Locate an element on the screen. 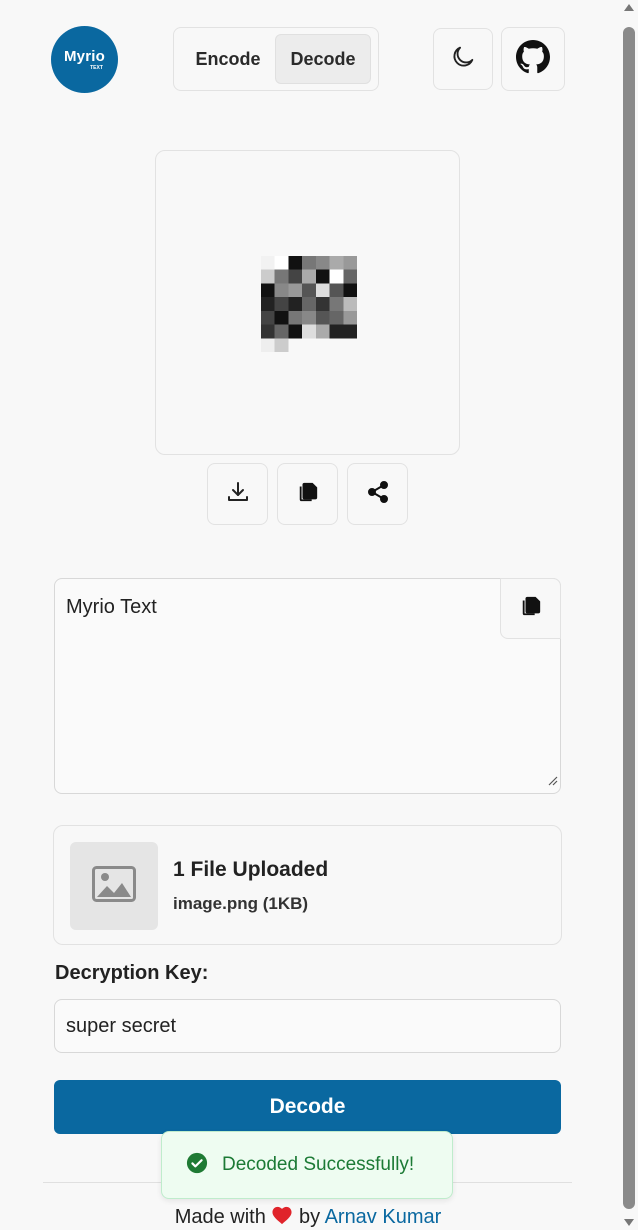 The width and height of the screenshot is (638, 1230). heart-icon is located at coordinates (282, 1217).